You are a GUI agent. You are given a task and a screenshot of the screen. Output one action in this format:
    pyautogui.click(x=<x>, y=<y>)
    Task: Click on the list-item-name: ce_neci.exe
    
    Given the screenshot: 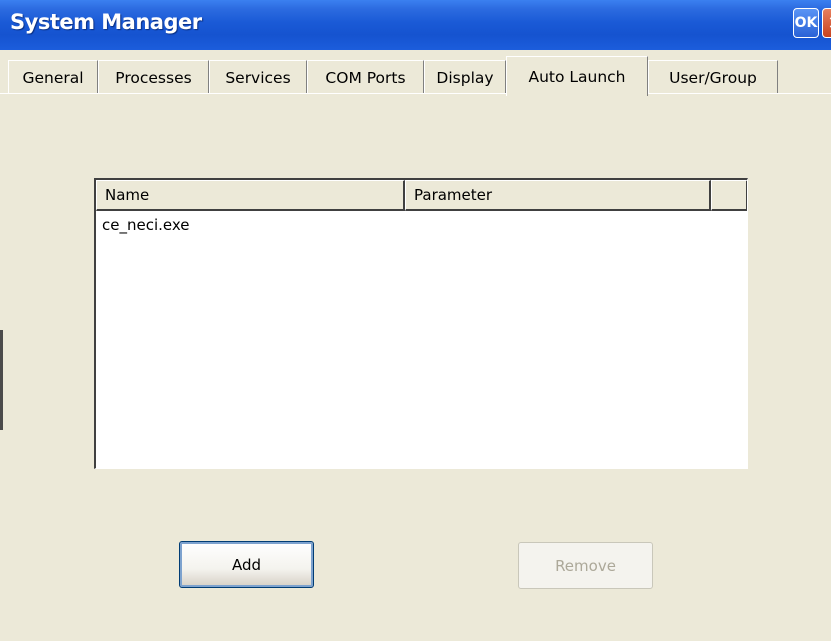 What is the action you would take?
    pyautogui.click(x=146, y=225)
    